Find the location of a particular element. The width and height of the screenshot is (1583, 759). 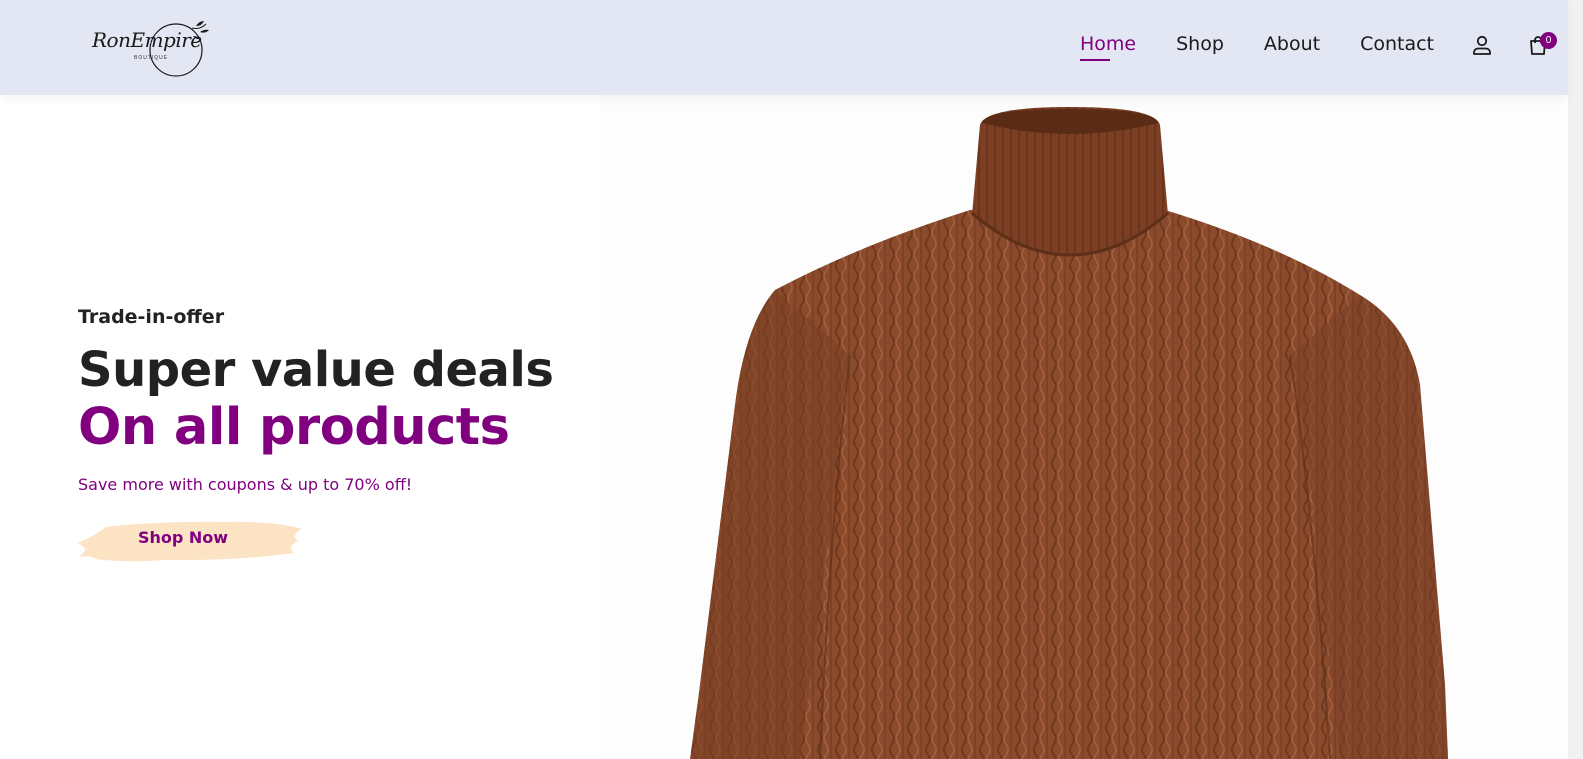

nav-item-about: About is located at coordinates (1292, 44).